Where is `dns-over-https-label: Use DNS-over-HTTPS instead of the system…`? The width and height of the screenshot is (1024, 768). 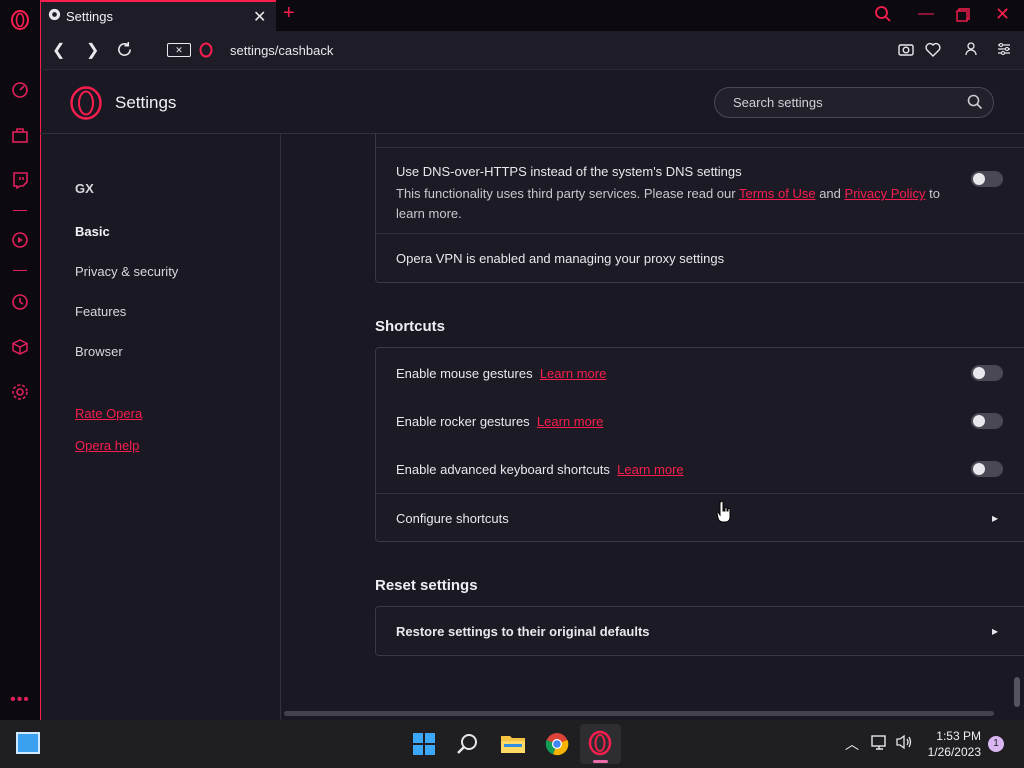 dns-over-https-label: Use DNS-over-HTTPS instead of the system… is located at coordinates (569, 171).